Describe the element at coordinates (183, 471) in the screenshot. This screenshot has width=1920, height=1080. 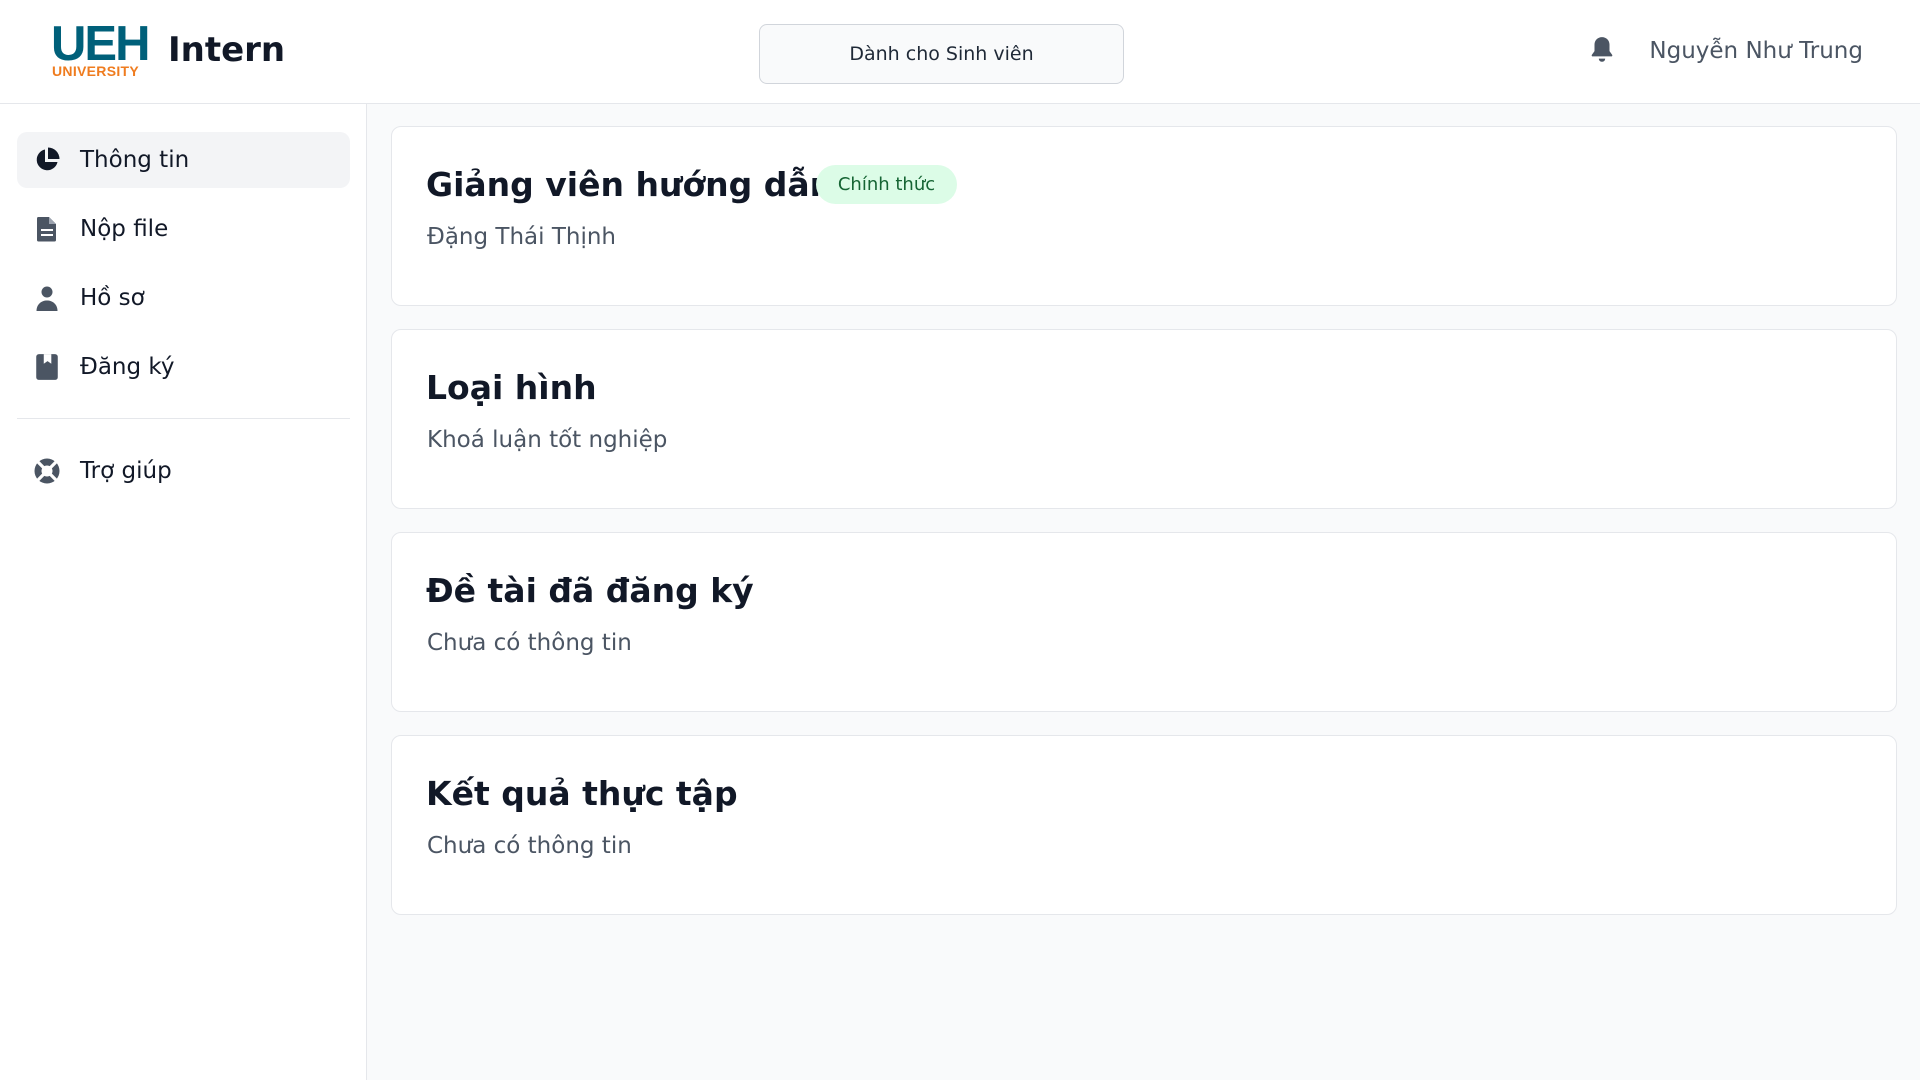
I see `sidebar-item-tro-giup: Trợ giúp` at that location.